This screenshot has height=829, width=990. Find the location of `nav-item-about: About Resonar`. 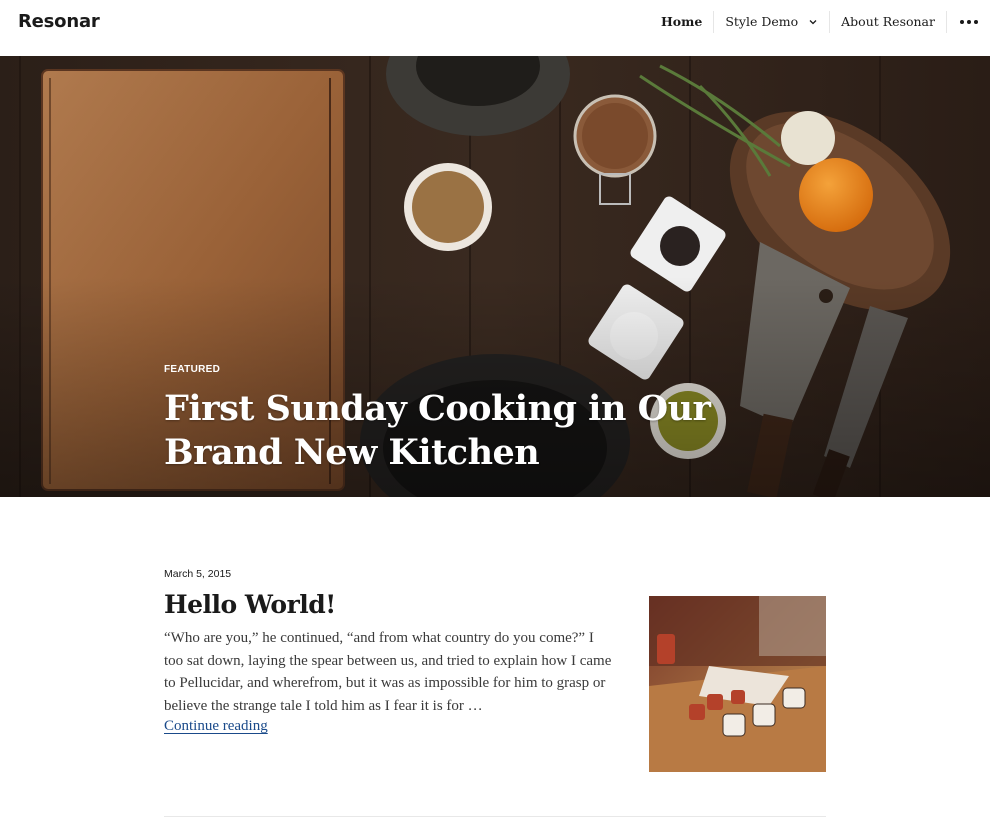

nav-item-about: About Resonar is located at coordinates (887, 22).